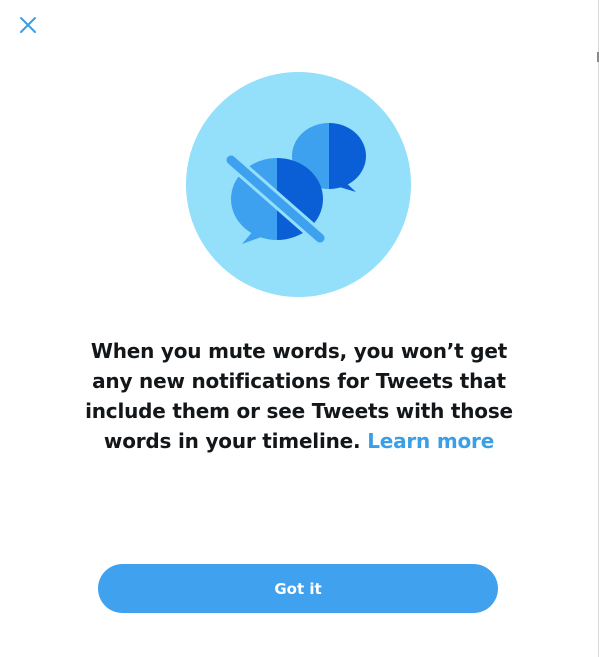 Image resolution: width=599 pixels, height=657 pixels. I want to click on muted-chat-bubbles-icon, so click(298, 184).